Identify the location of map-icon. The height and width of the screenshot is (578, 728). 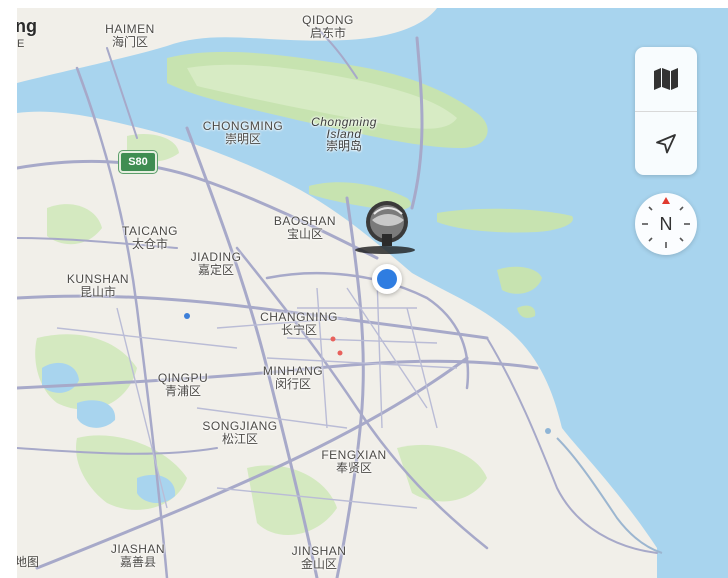
(666, 79).